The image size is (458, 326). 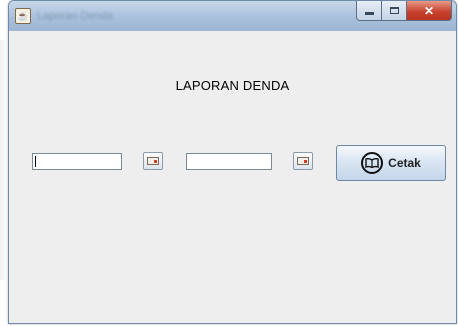 I want to click on end-date-picker-button, so click(x=303, y=161).